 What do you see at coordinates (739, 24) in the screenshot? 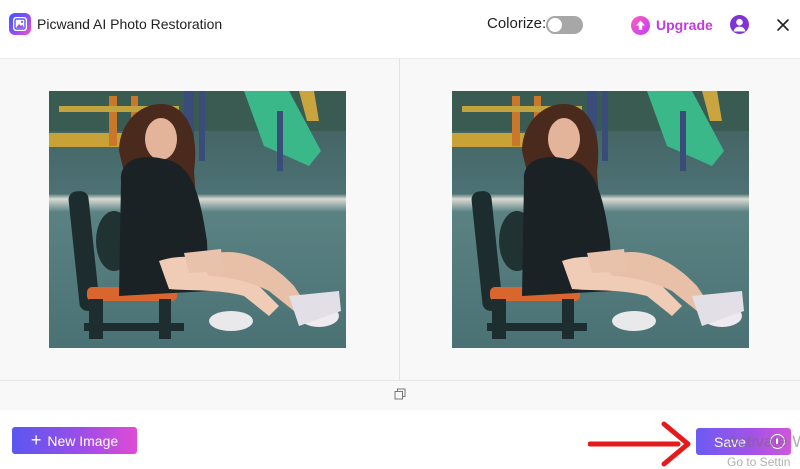
I see `user-avatar-icon` at bounding box center [739, 24].